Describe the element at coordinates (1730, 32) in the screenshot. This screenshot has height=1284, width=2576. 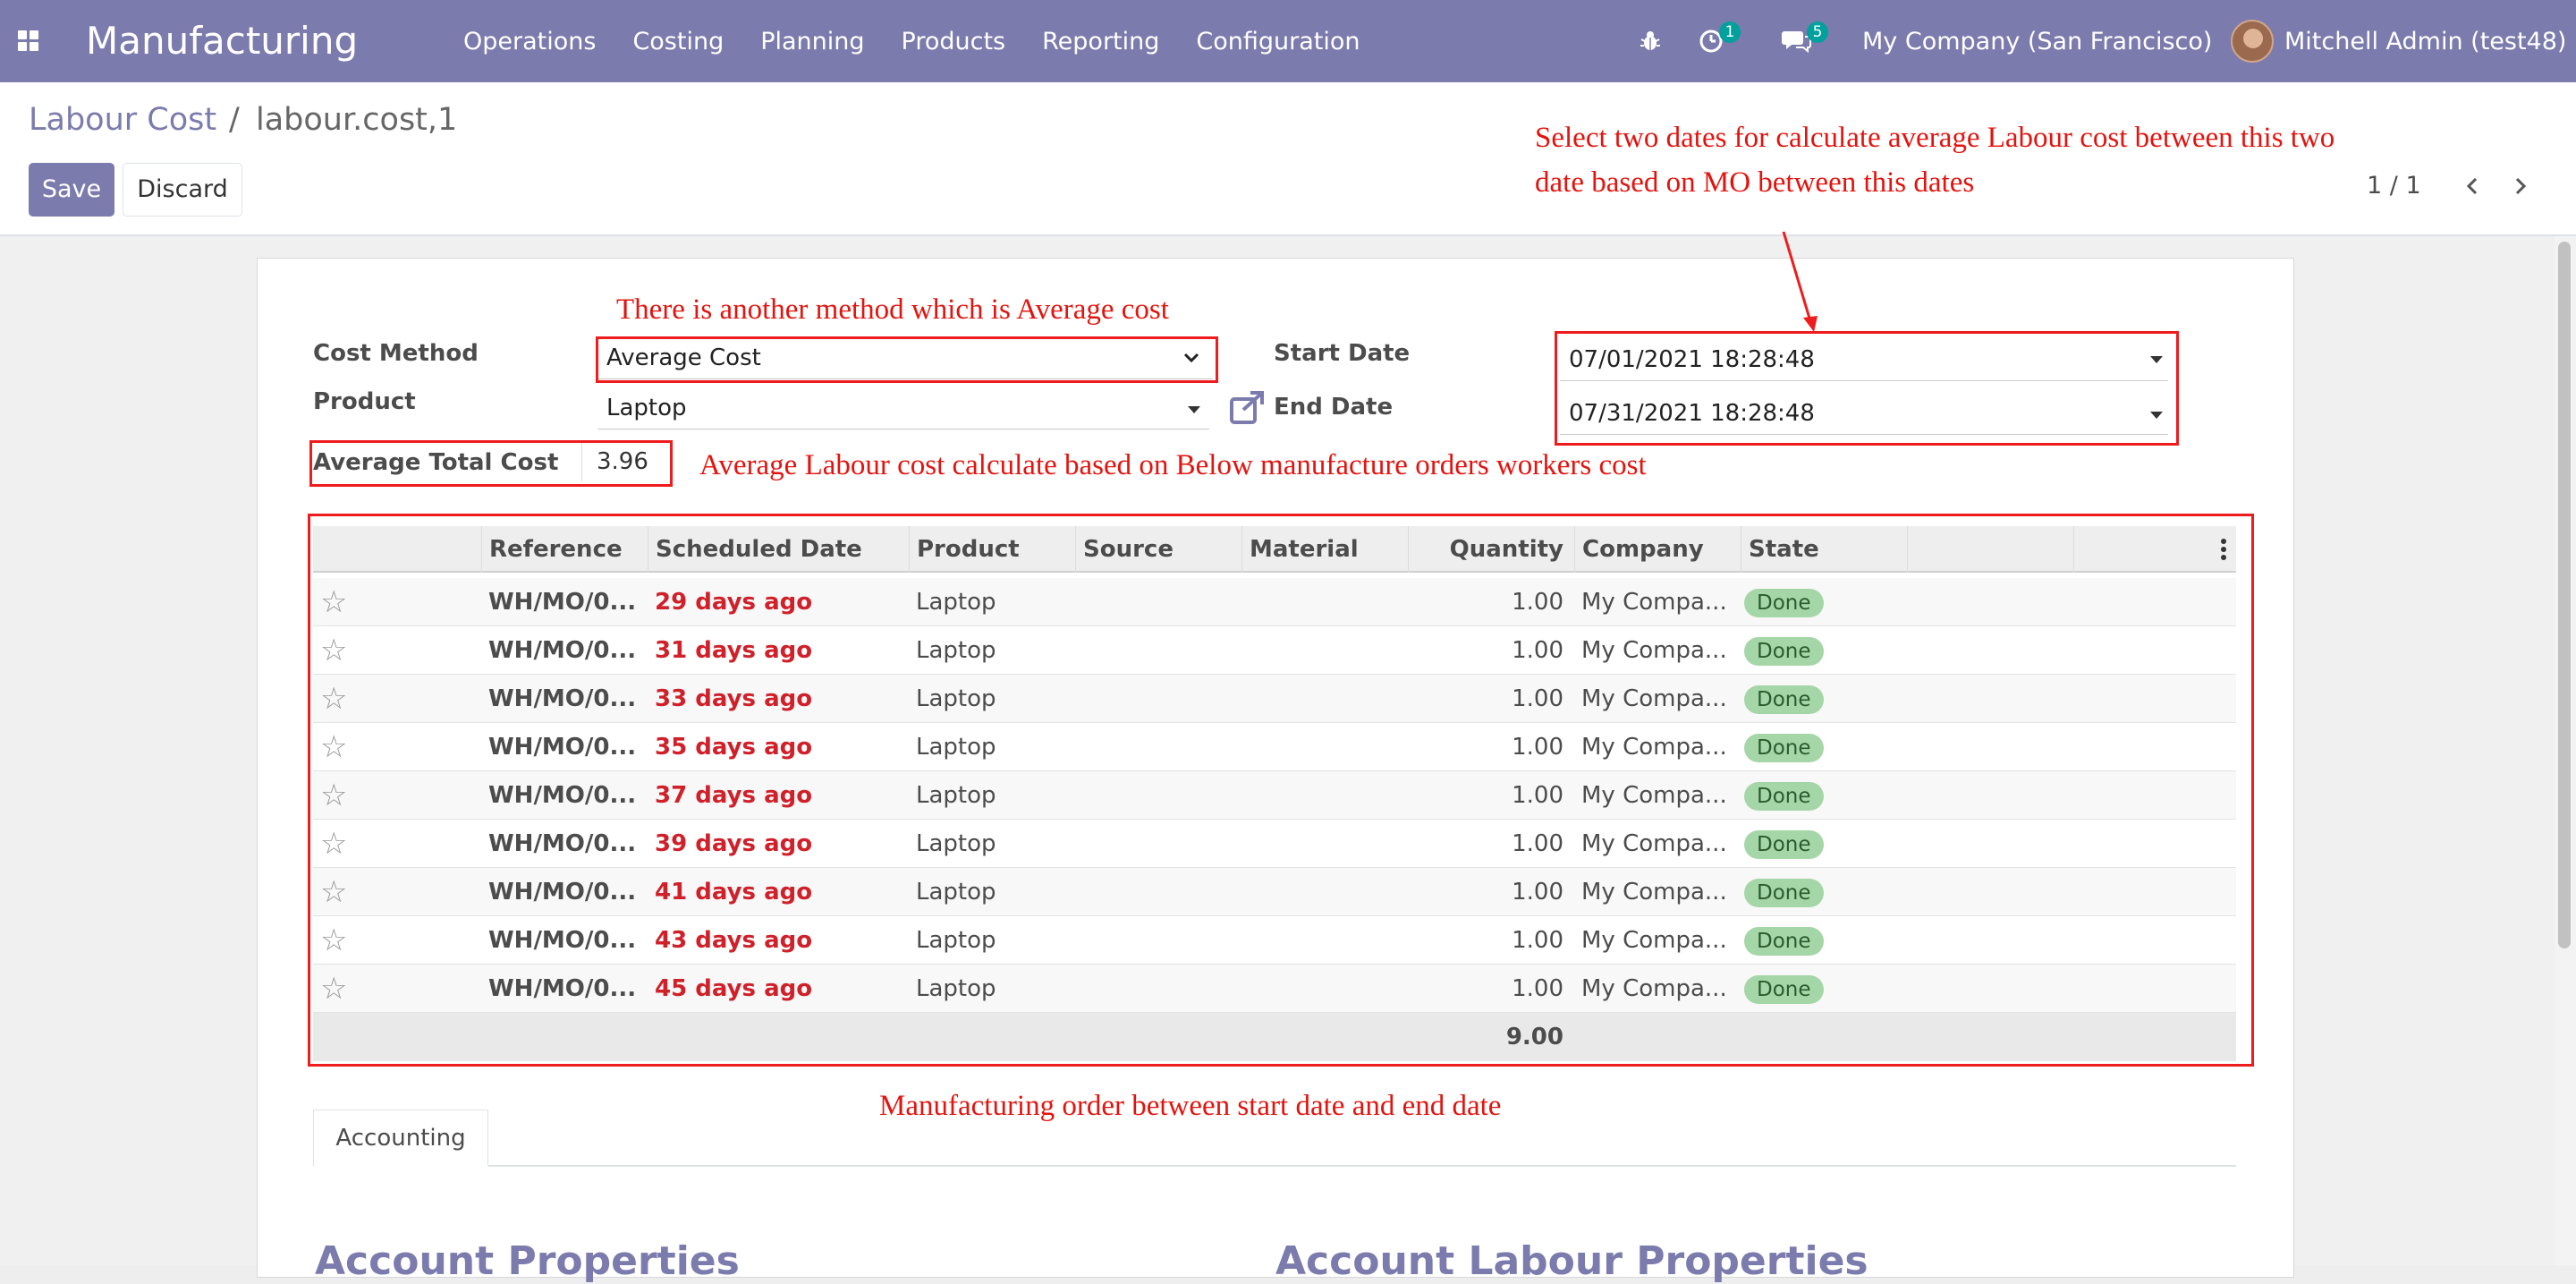
I see `activity-count-badge: 1` at that location.